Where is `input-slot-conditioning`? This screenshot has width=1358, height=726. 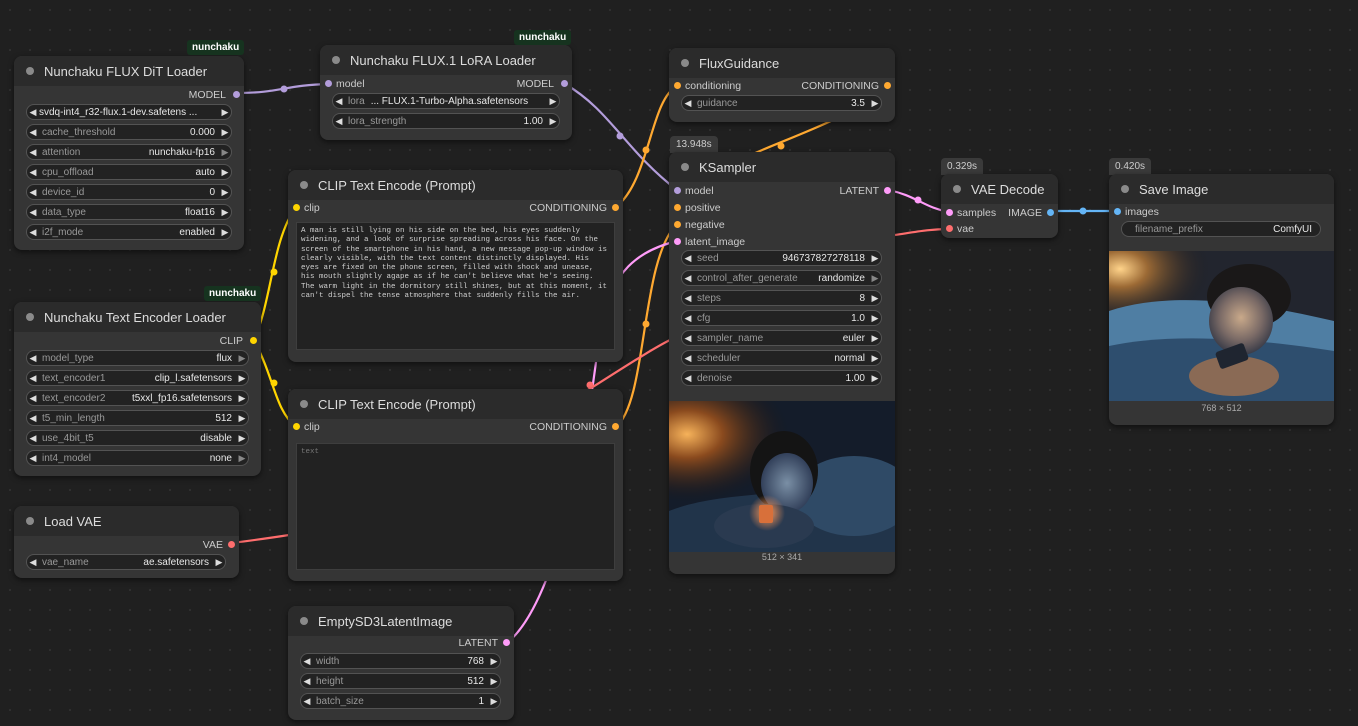
input-slot-conditioning is located at coordinates (677, 85).